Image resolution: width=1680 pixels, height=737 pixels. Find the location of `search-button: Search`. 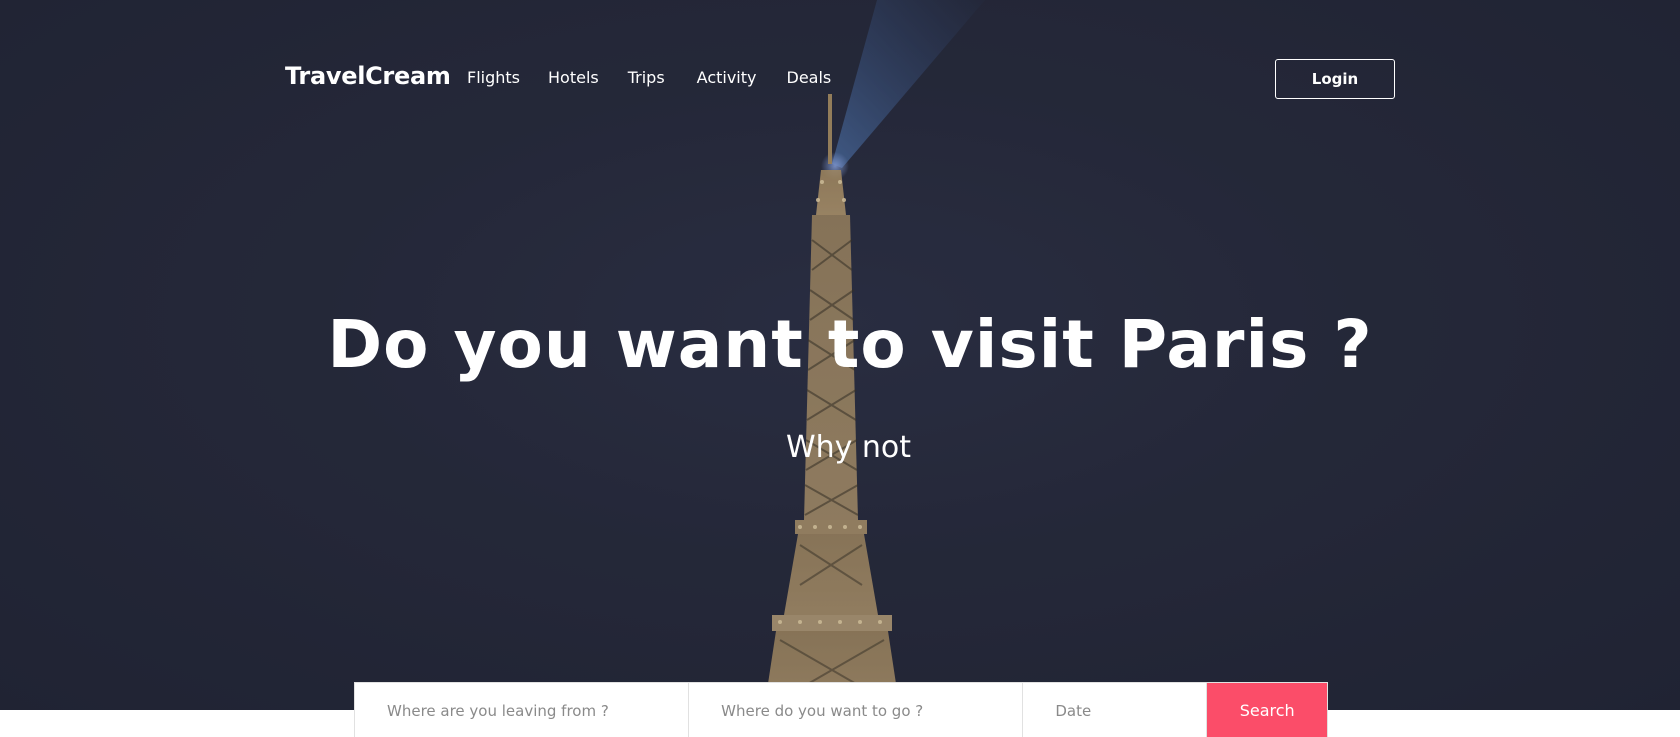

search-button: Search is located at coordinates (1267, 710).